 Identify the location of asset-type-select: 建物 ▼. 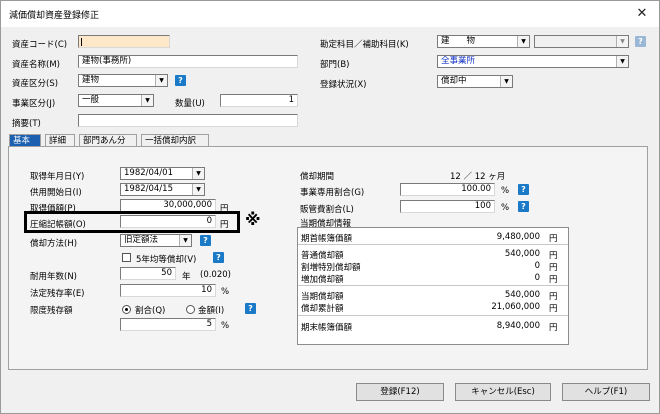
(123, 80).